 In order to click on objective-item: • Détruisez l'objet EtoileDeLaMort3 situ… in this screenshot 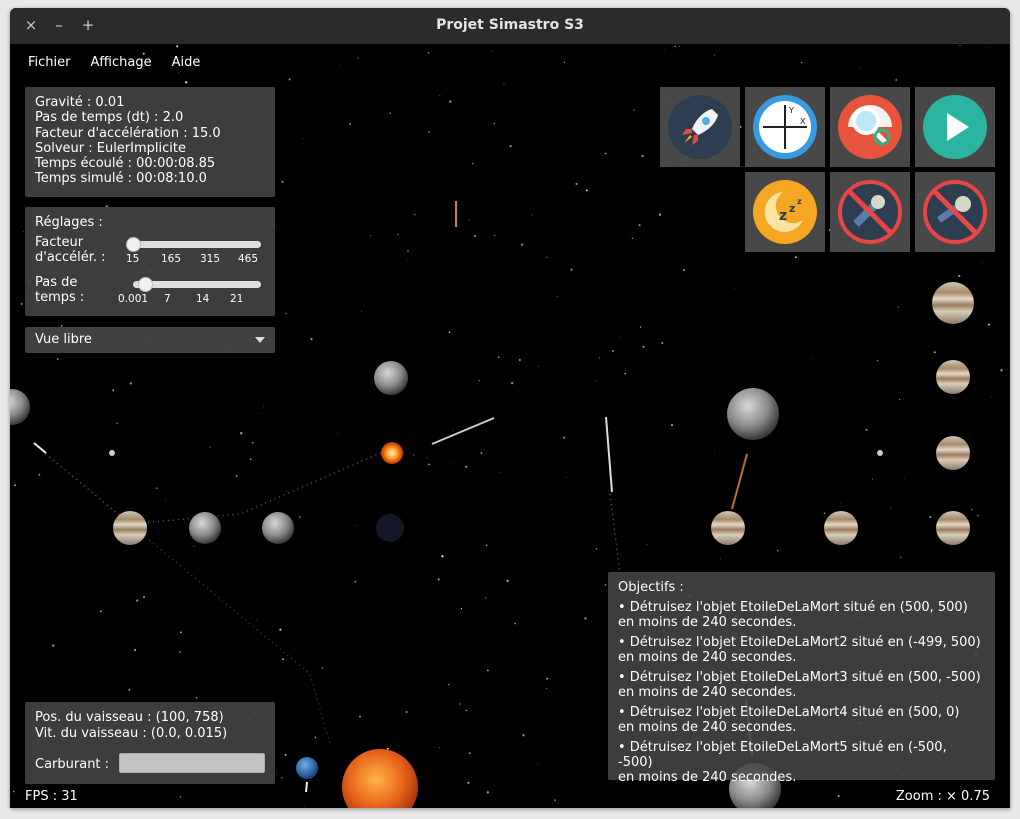, I will do `click(799, 685)`.